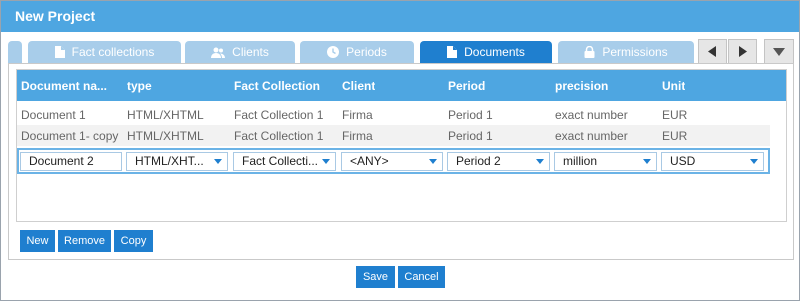 This screenshot has width=800, height=301. I want to click on tab-permissions: Permissions, so click(626, 52).